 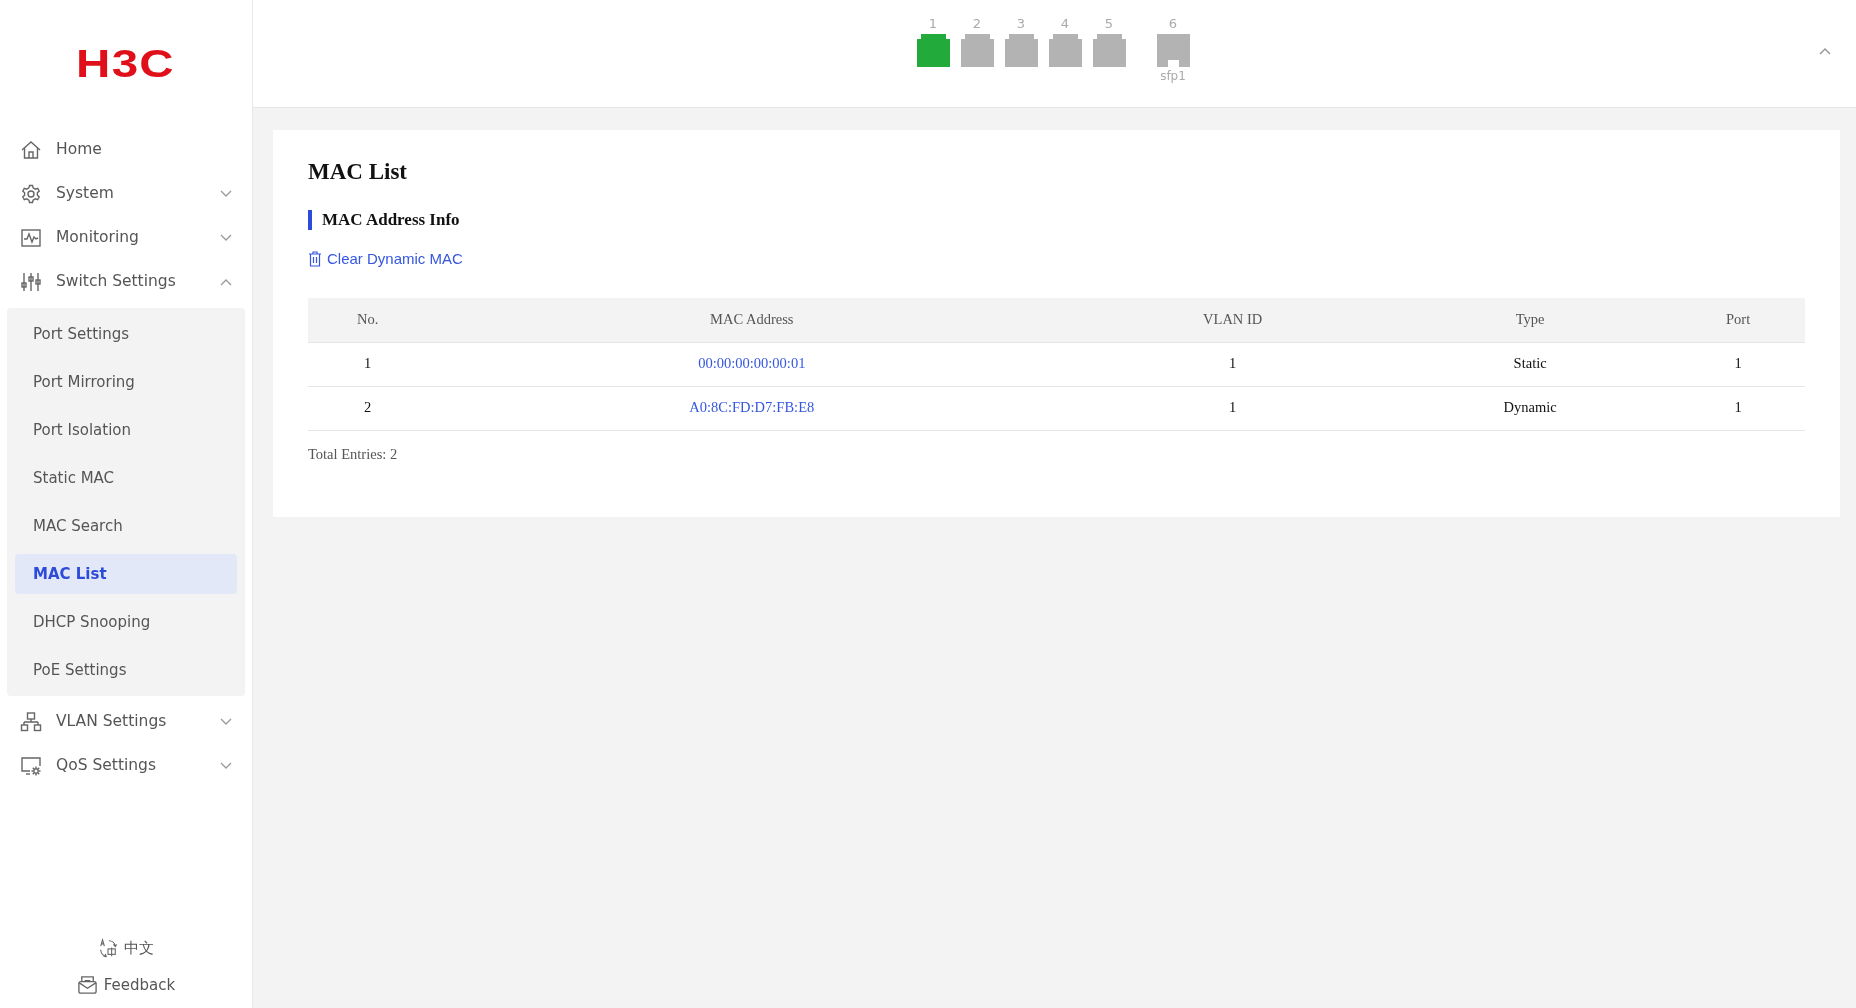 What do you see at coordinates (126, 478) in the screenshot?
I see `submenu-item: Static MAC` at bounding box center [126, 478].